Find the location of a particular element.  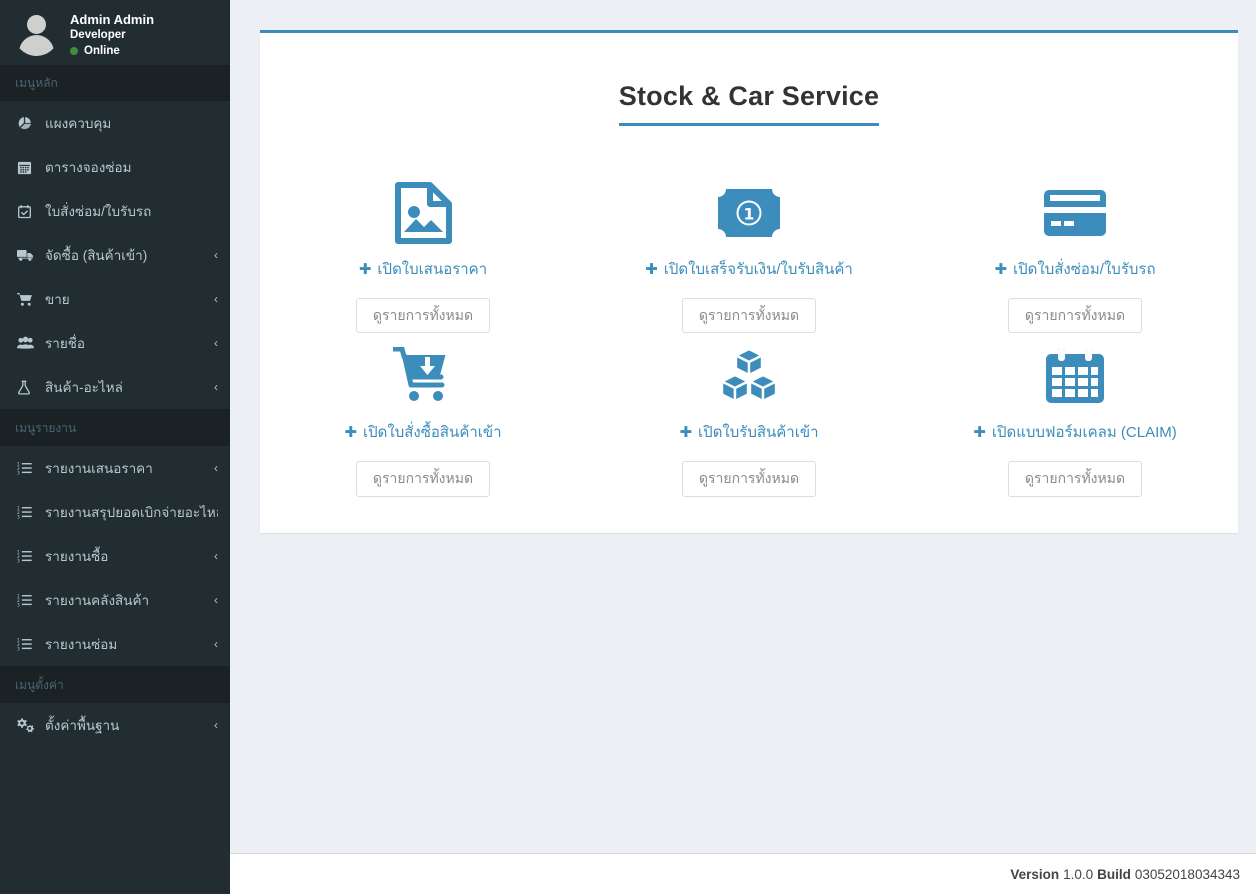

sidebar-item-label: รายงานคลังสินค้า is located at coordinates (97, 600).